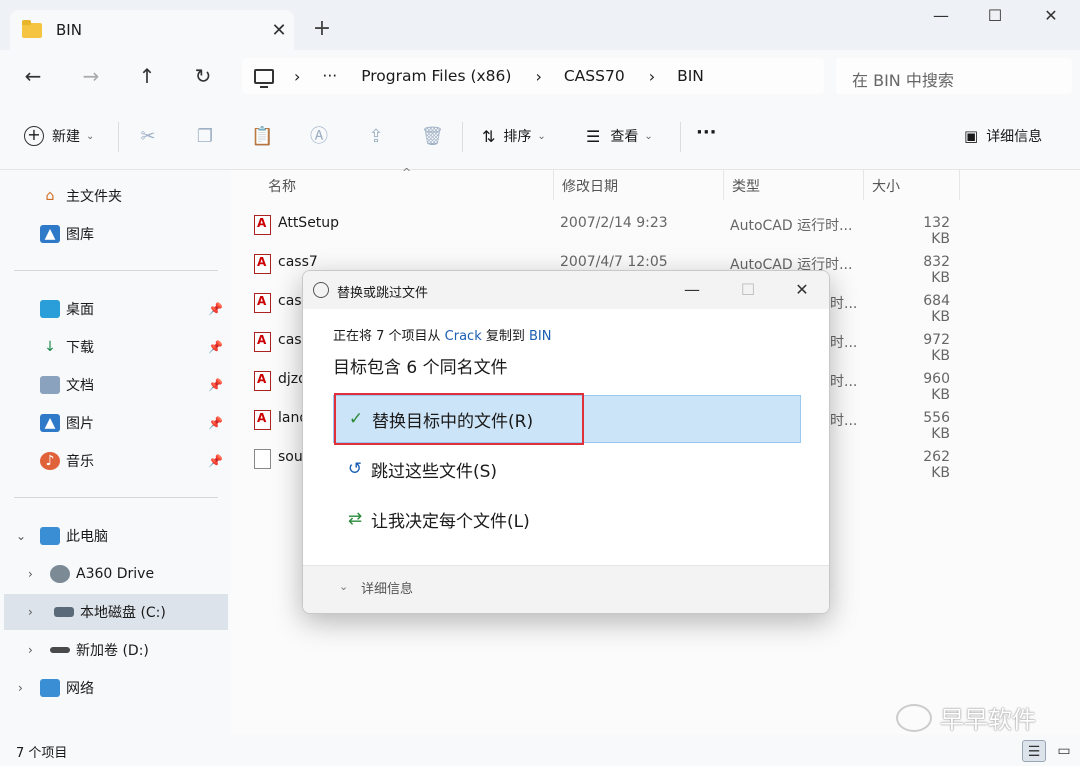  Describe the element at coordinates (794, 185) in the screenshot. I see `column-header-type: 类型` at that location.